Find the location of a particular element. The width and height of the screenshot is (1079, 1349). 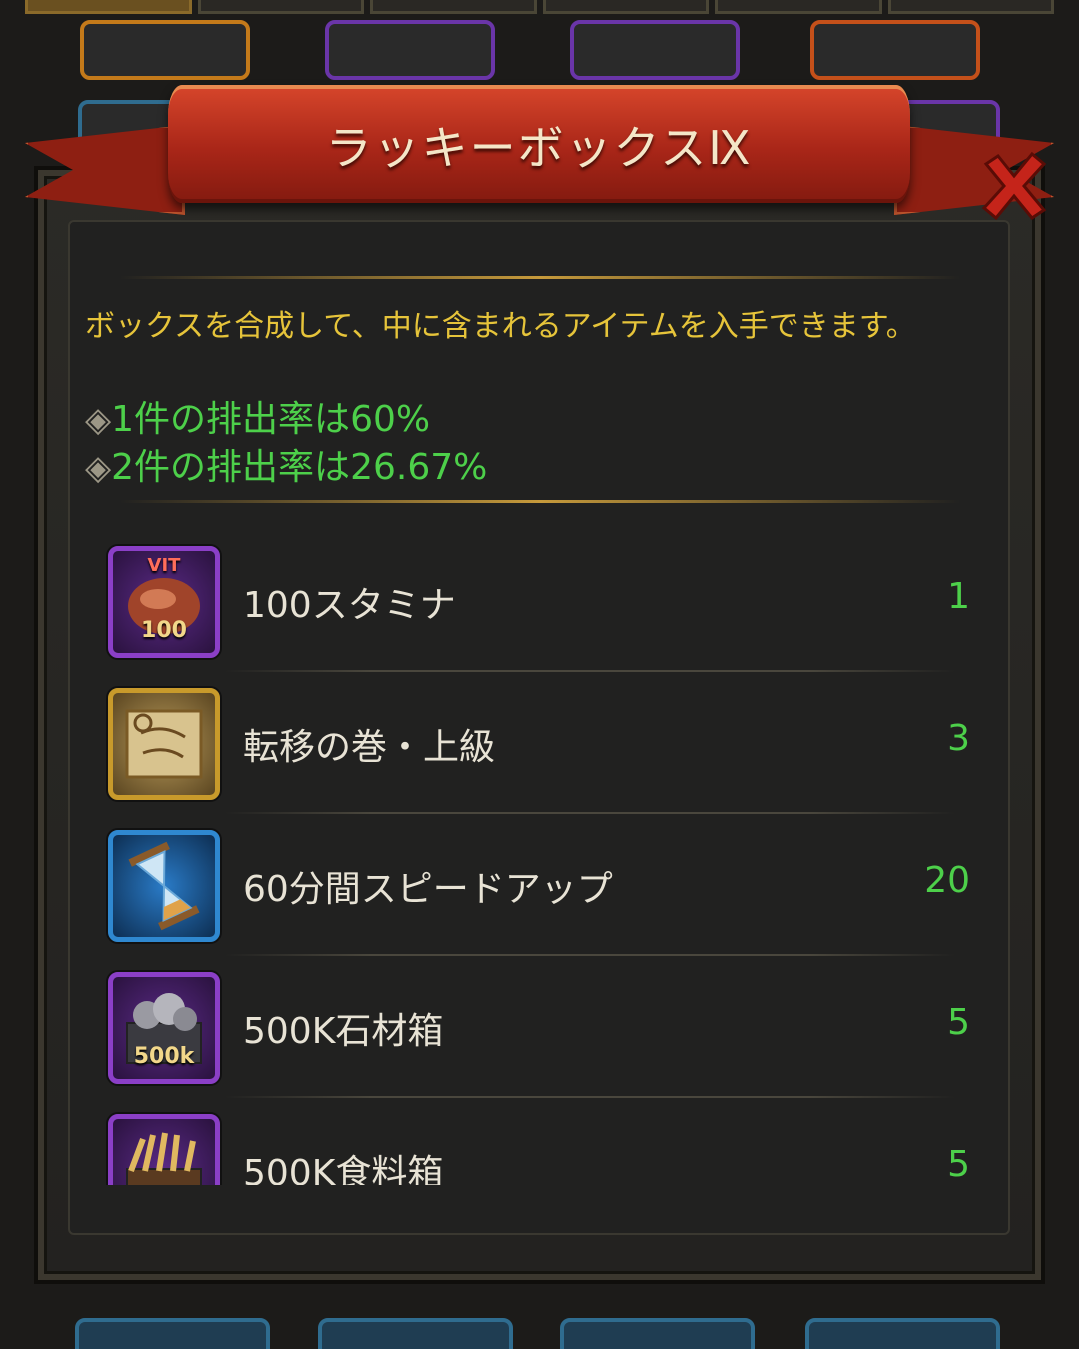

divider-top is located at coordinates (540, 277).